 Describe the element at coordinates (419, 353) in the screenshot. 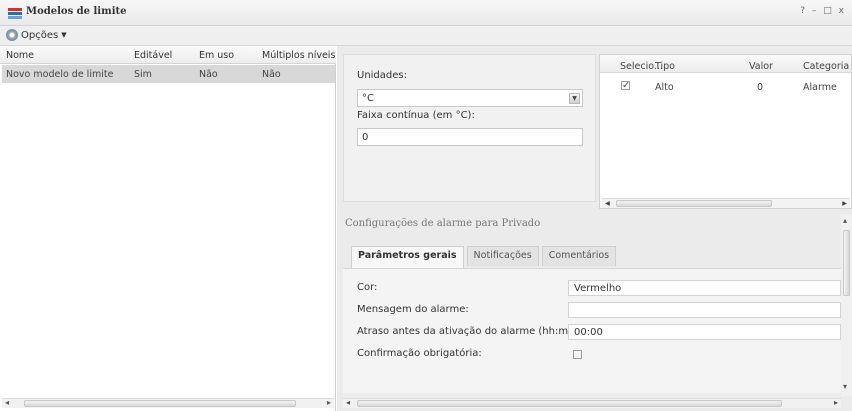

I see `ack-label: Confirmação obrigatória:` at that location.